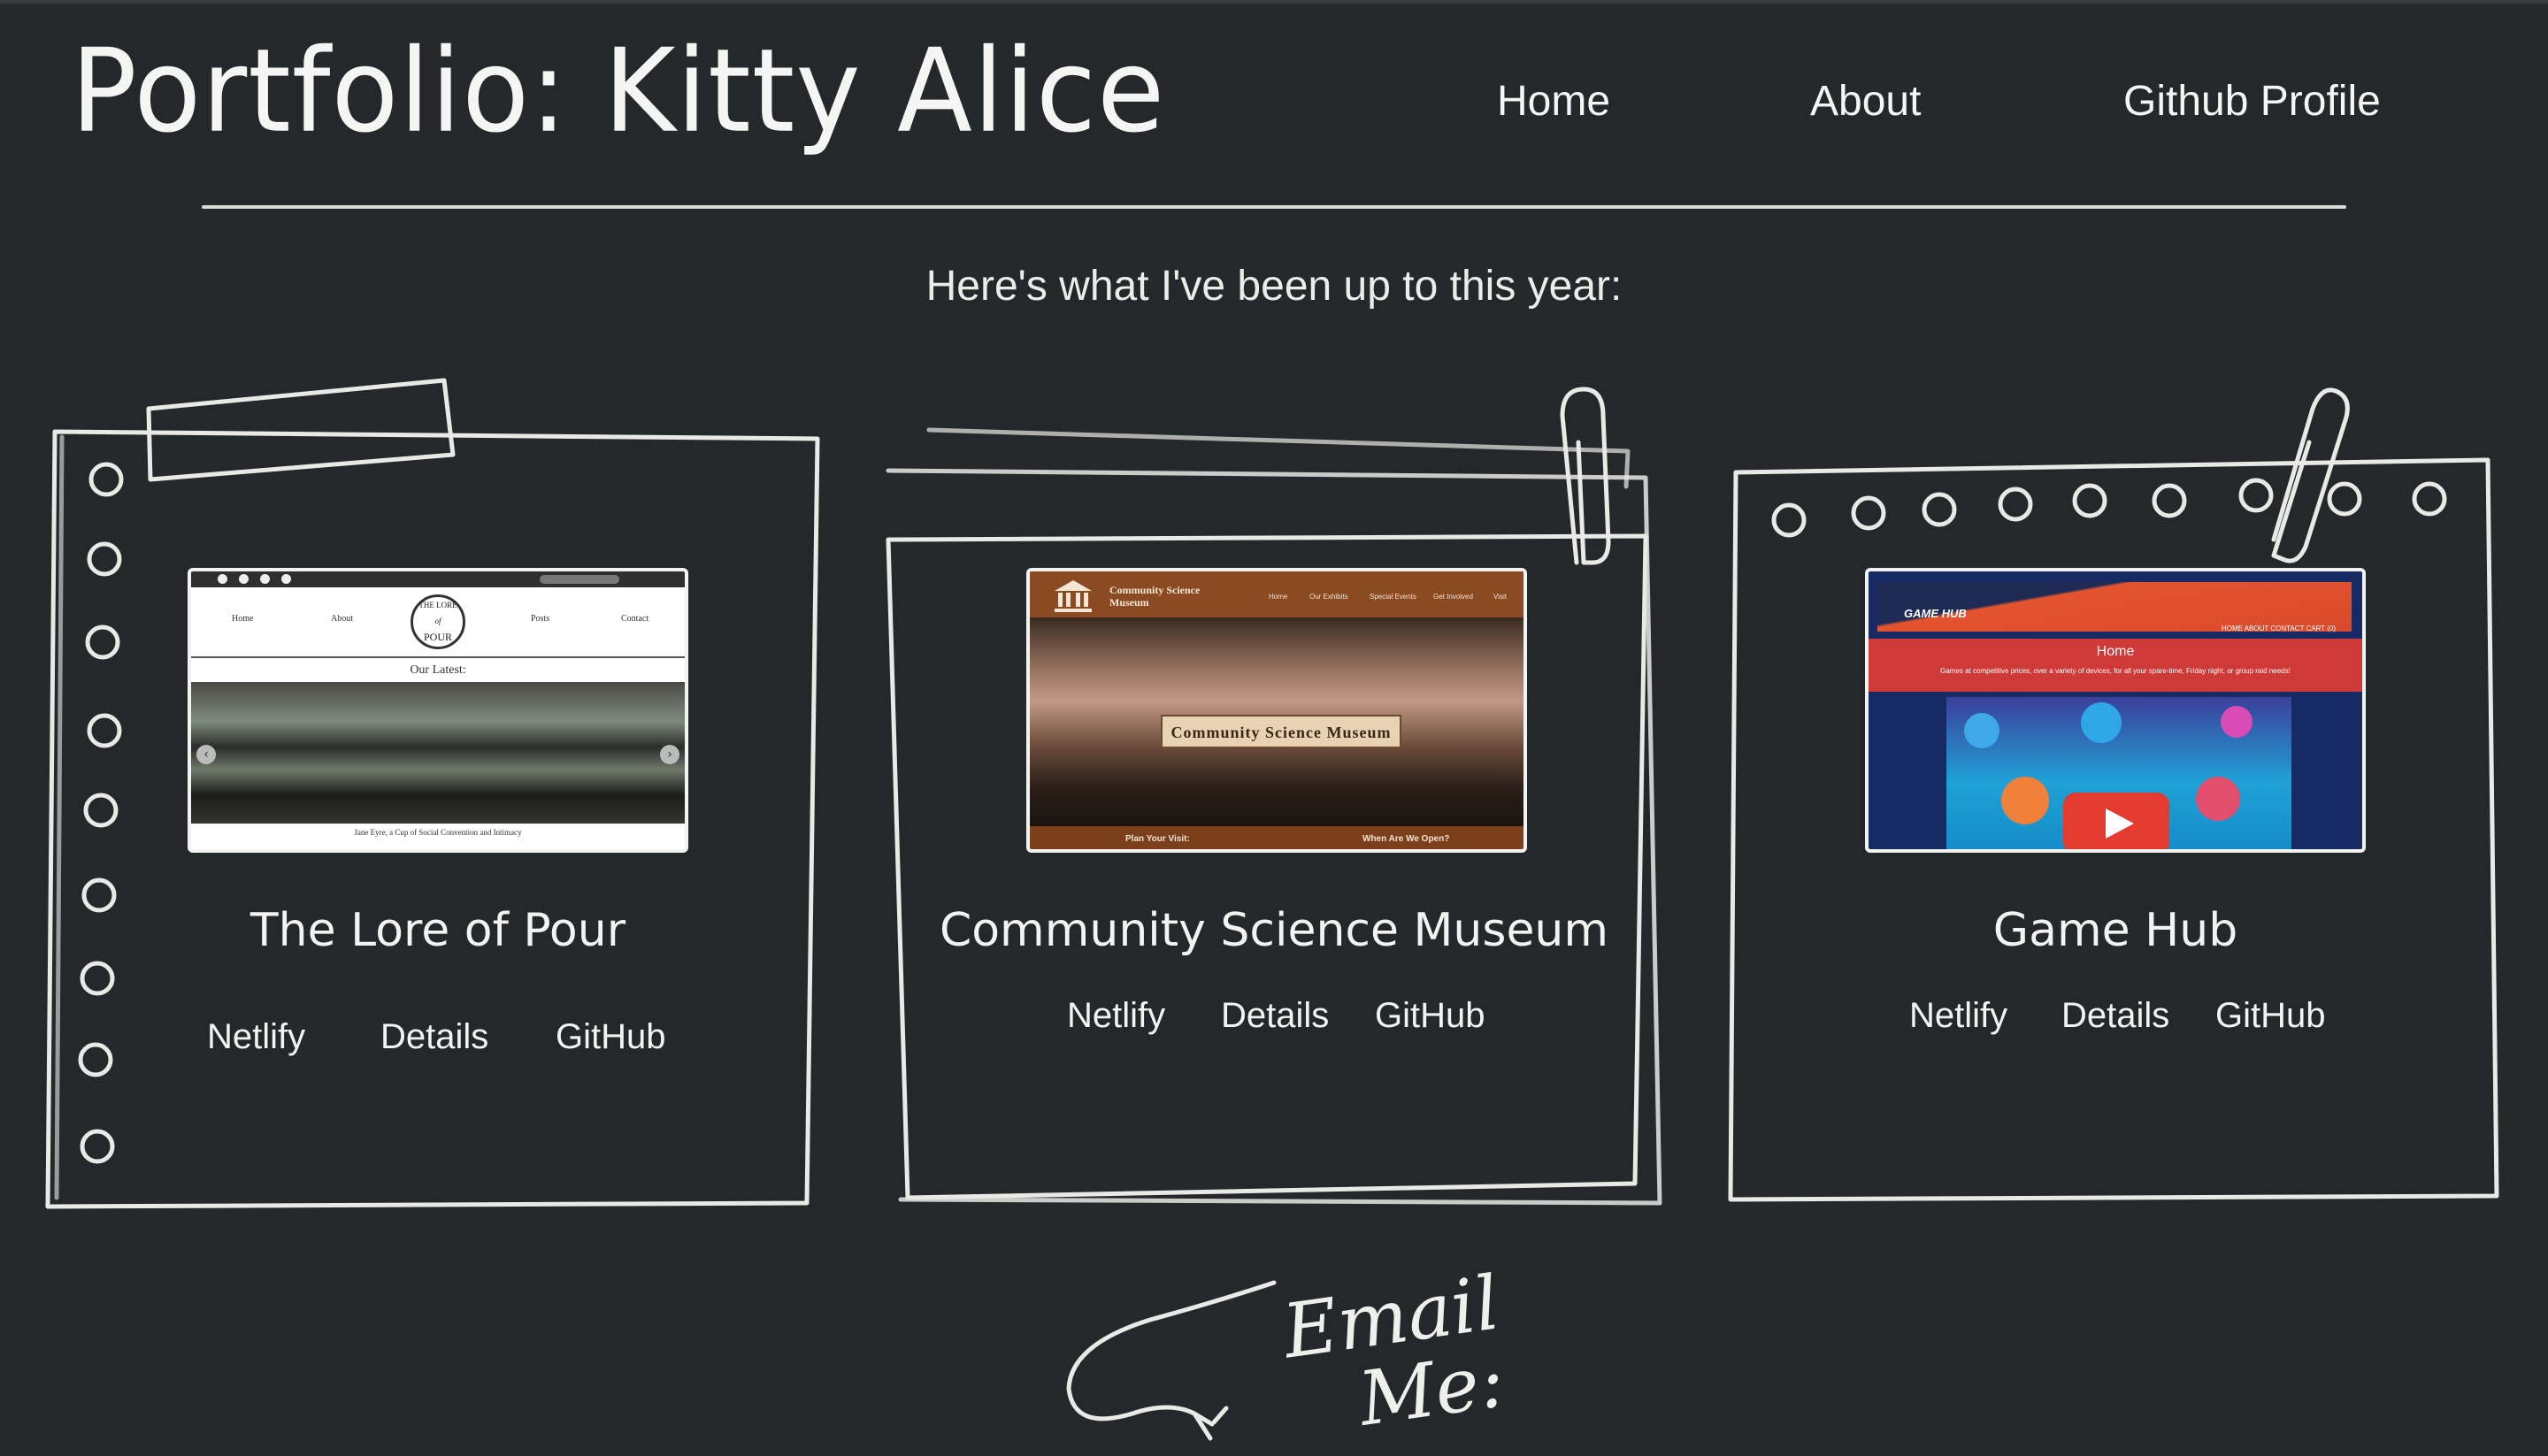 This screenshot has width=2548, height=1456. I want to click on project-title-lore-of-pour: The Lore of Pour, so click(437, 930).